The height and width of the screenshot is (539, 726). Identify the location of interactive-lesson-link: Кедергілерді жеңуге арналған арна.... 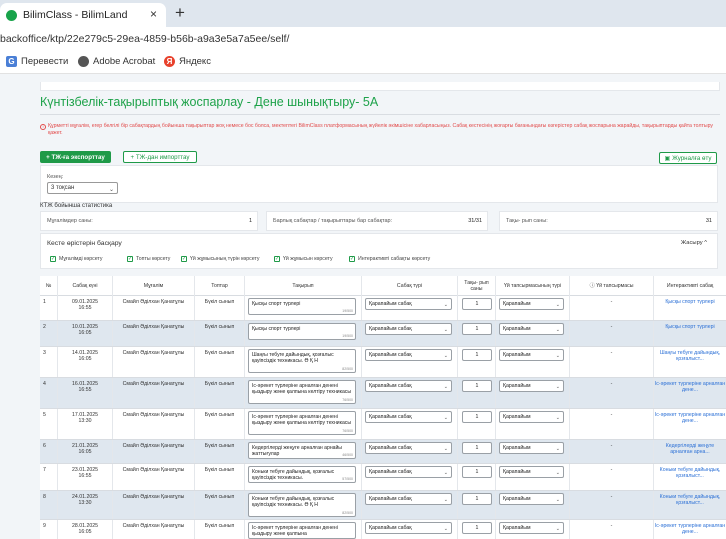
(690, 451).